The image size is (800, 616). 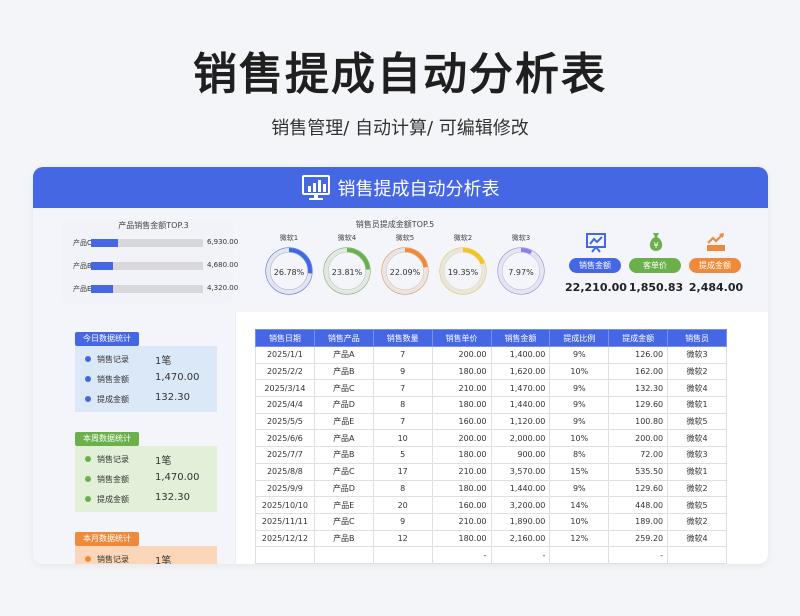 I want to click on table-cell: 产品D, so click(x=343, y=488).